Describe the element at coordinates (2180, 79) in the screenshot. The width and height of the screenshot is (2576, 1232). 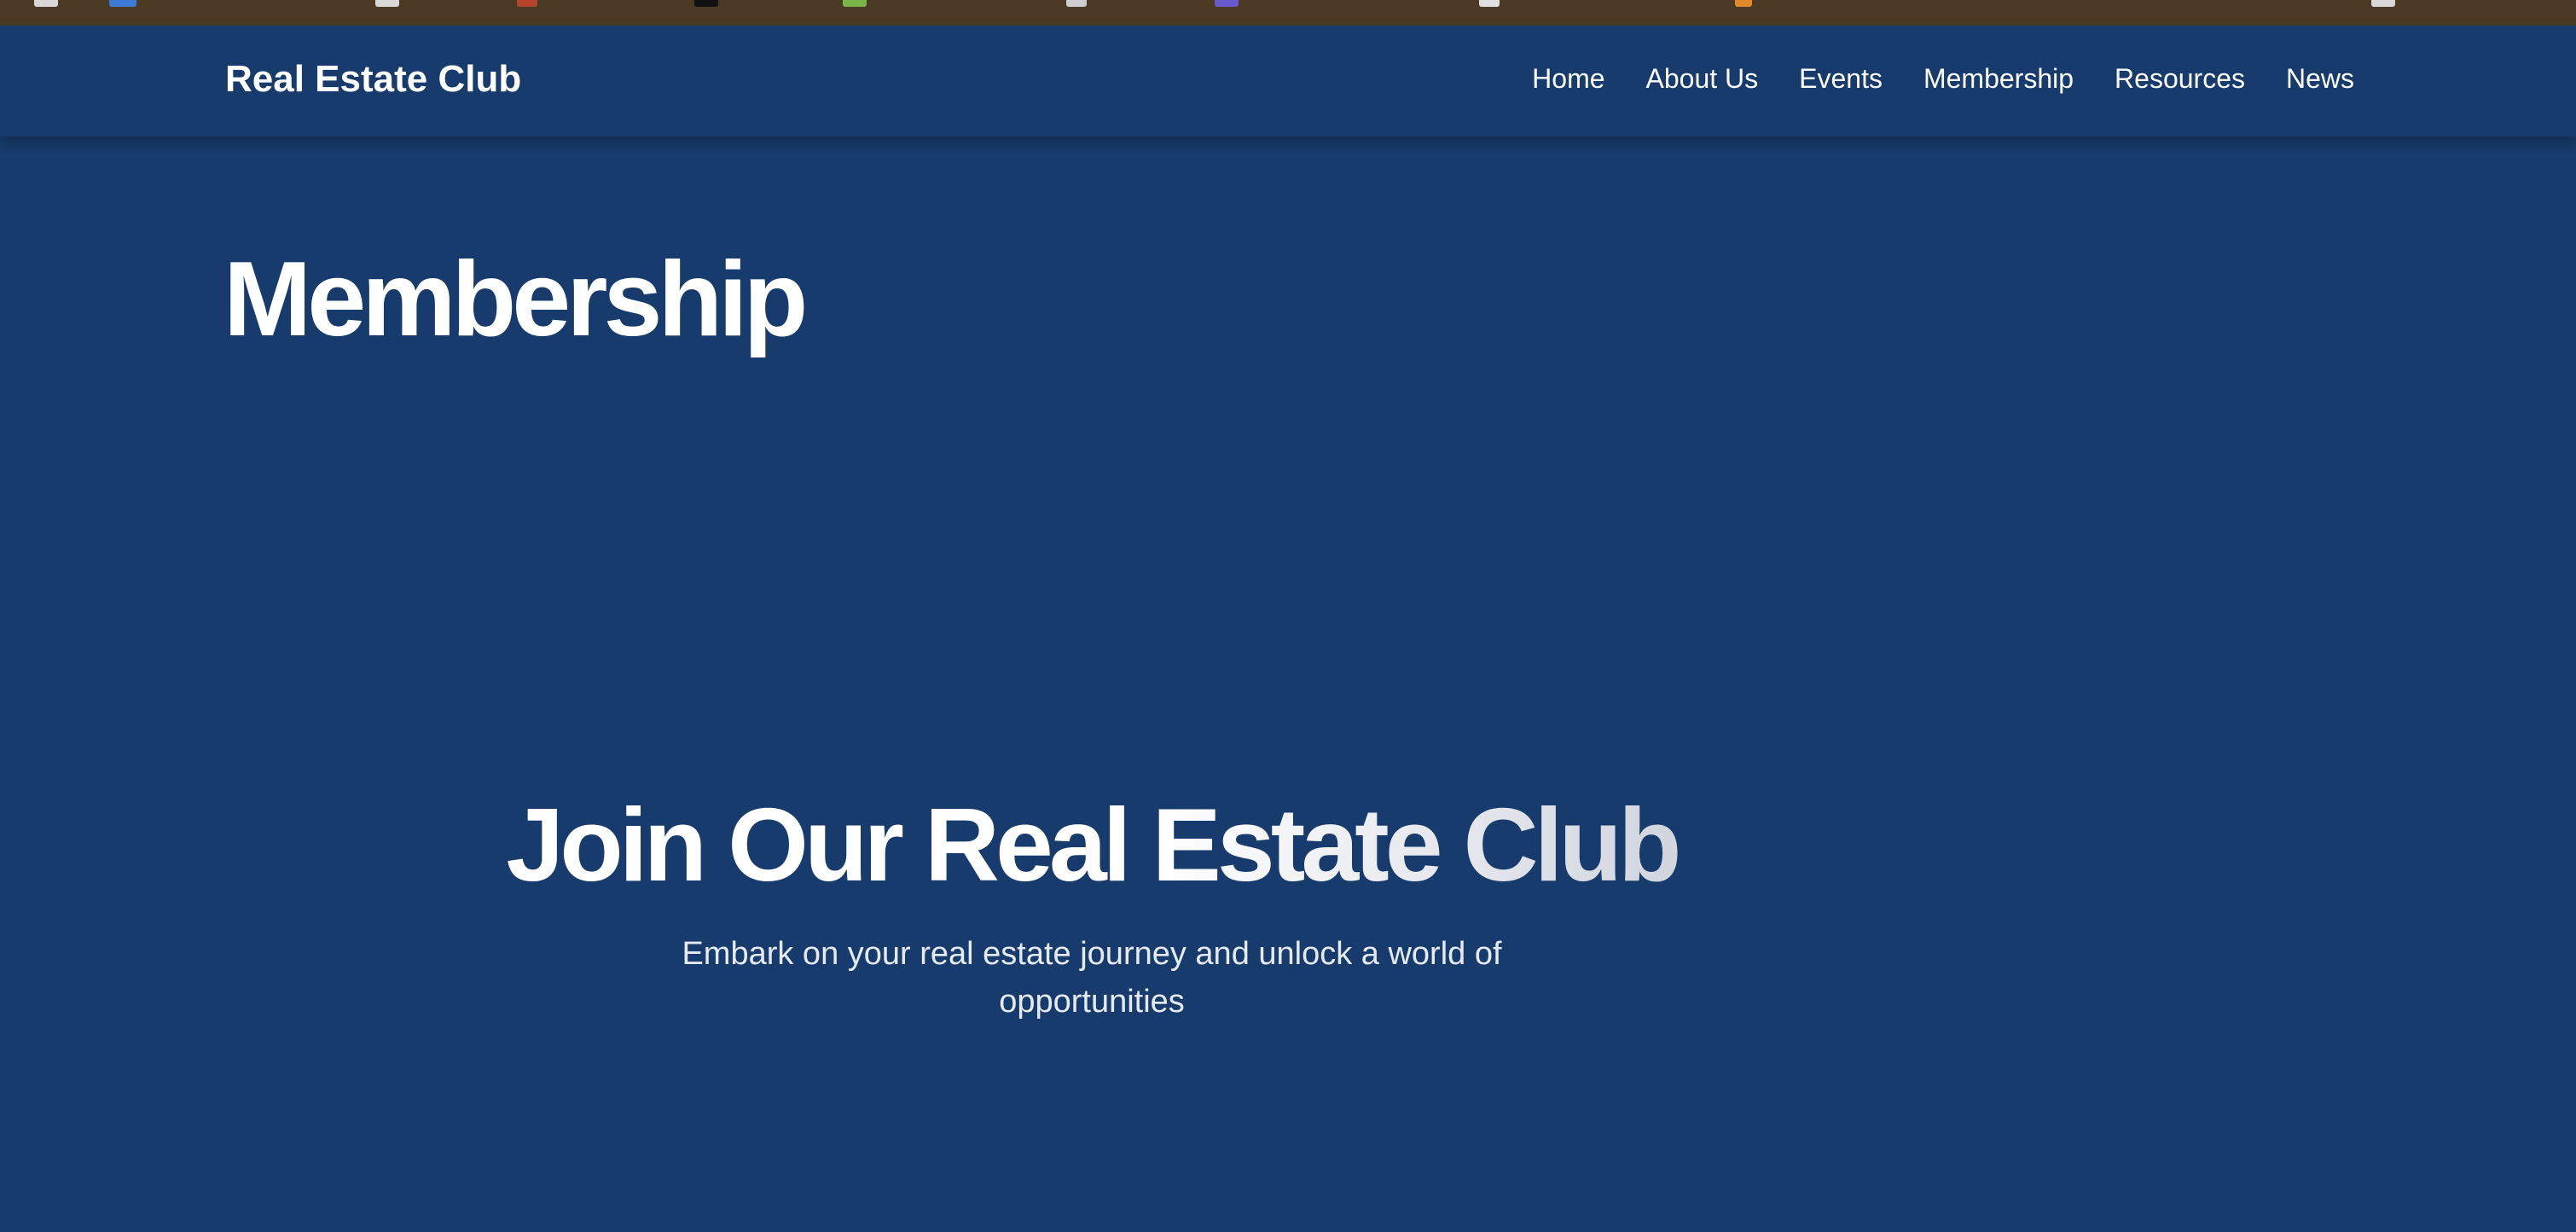
I see `nav-link-resources: Resources` at that location.